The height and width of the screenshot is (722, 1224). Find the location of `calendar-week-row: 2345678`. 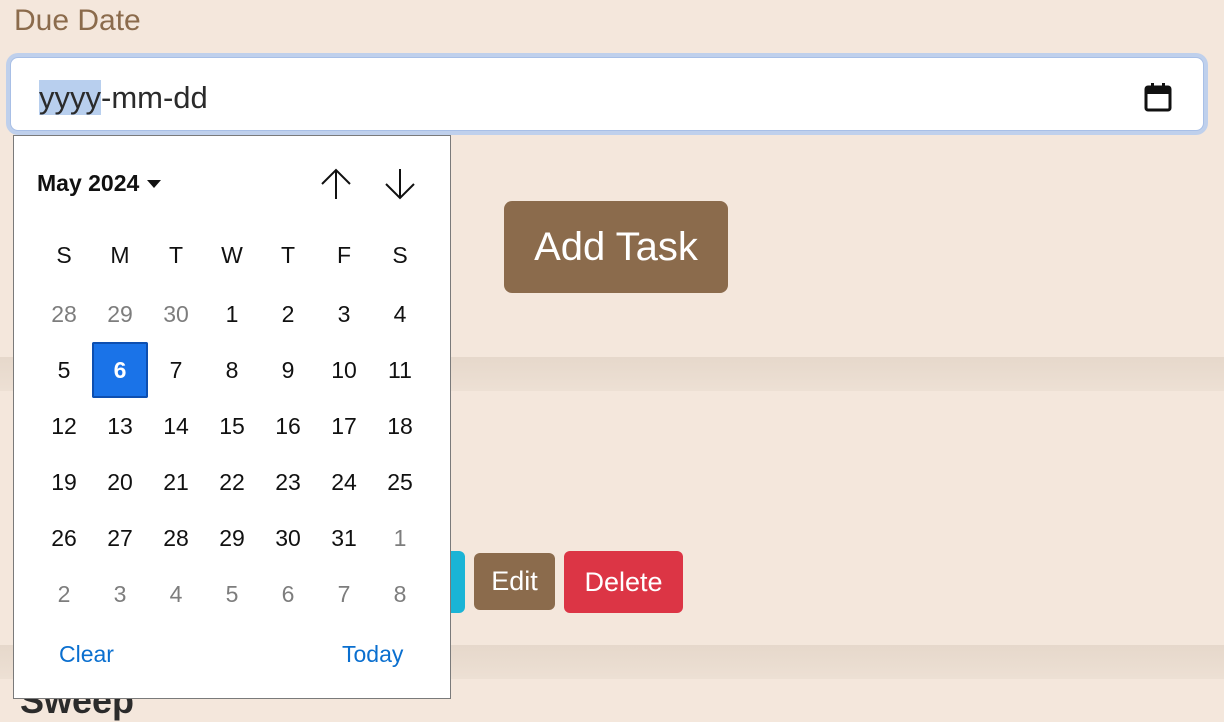

calendar-week-row: 2345678 is located at coordinates (232, 594).